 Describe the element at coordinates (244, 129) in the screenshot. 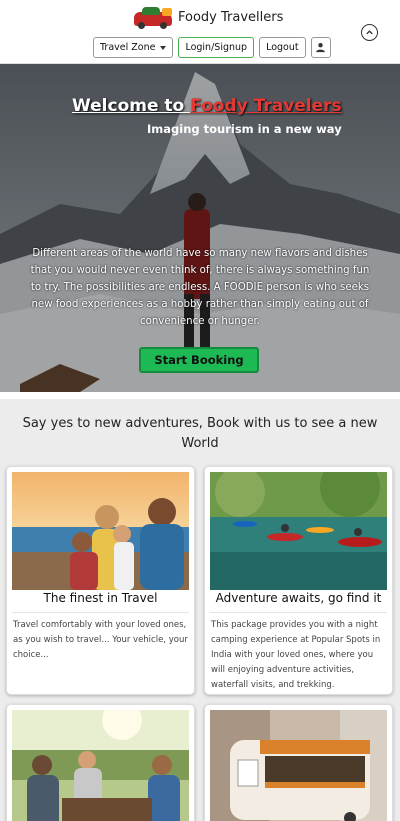

I see `hero-subtitle: Imaging tourism in a new way` at that location.